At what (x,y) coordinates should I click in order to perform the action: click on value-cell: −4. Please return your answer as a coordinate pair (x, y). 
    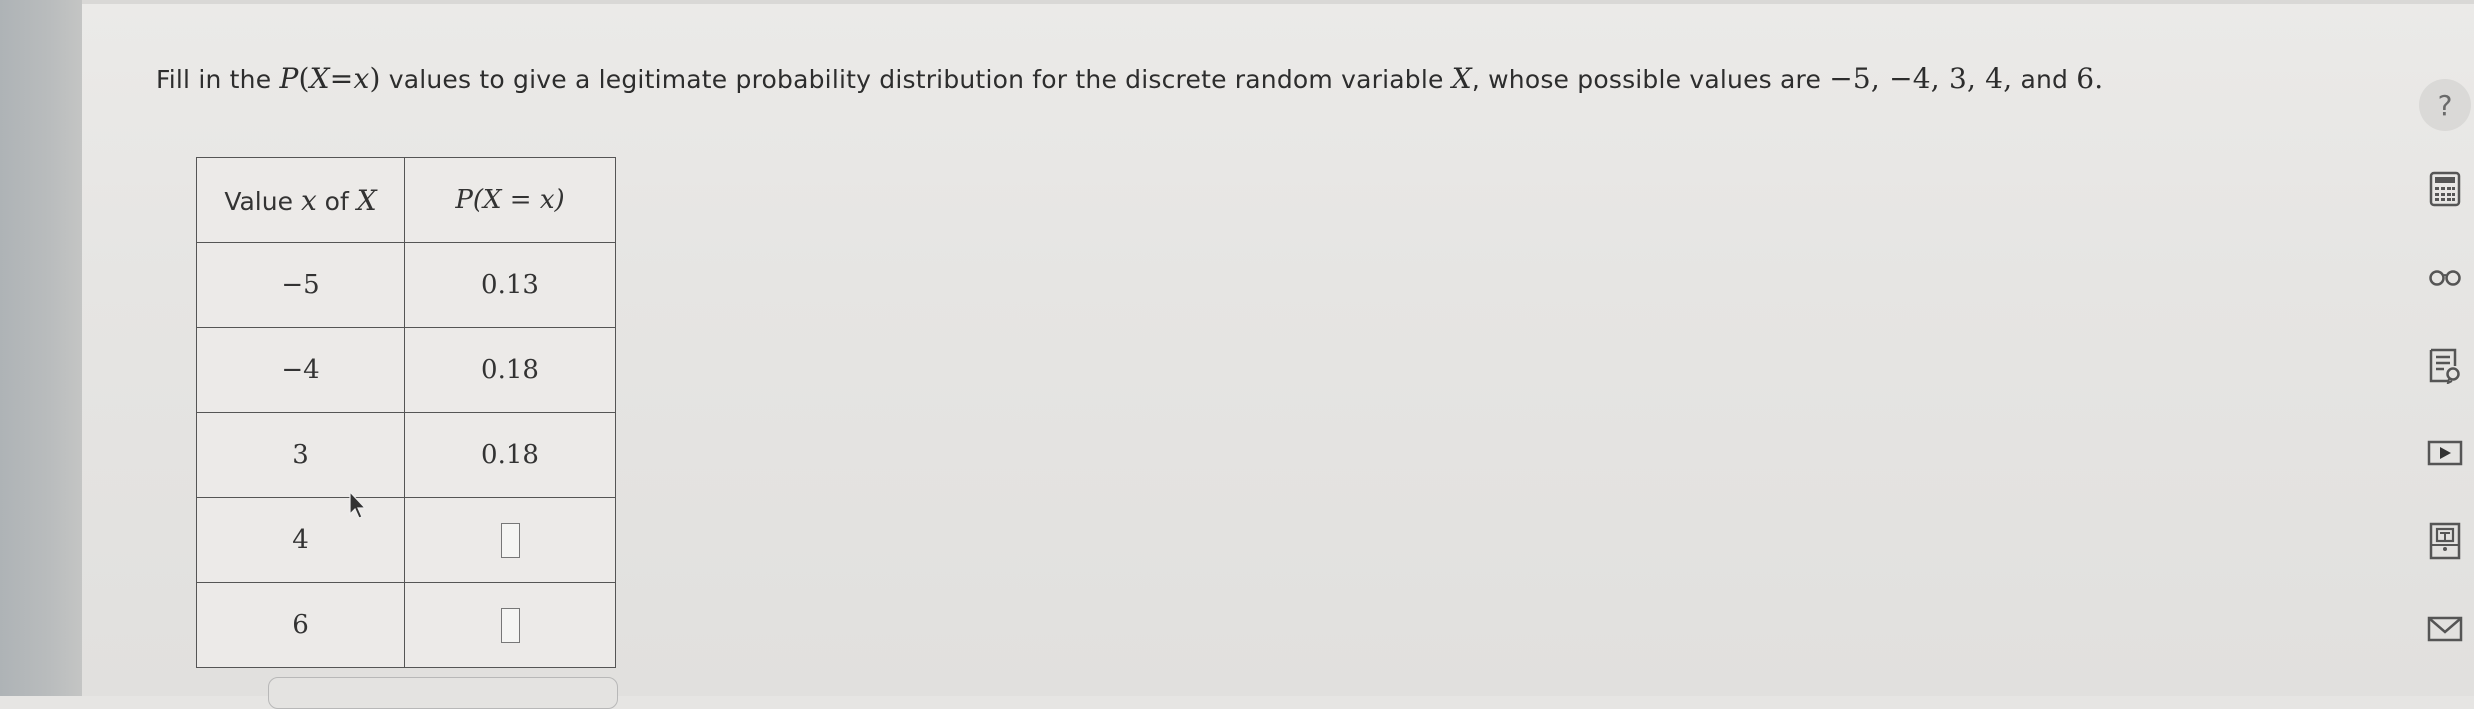
    Looking at the image, I should click on (300, 370).